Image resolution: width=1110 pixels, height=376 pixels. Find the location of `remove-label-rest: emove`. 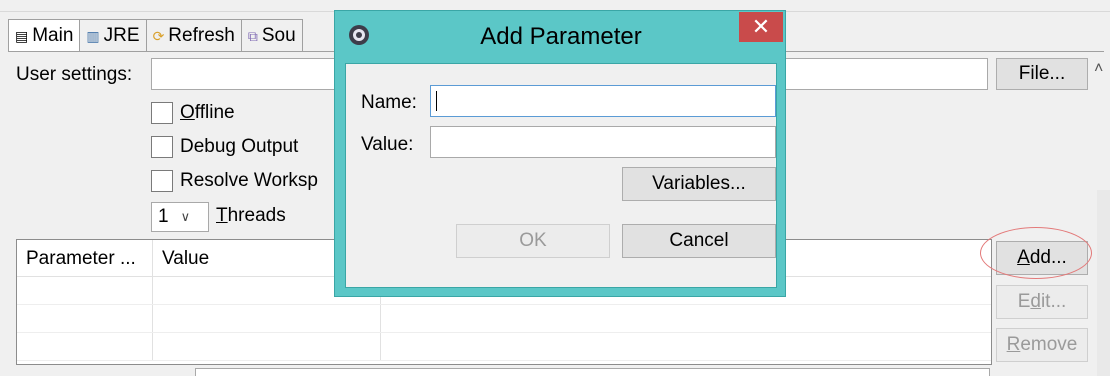

remove-label-rest: emove is located at coordinates (1049, 344).